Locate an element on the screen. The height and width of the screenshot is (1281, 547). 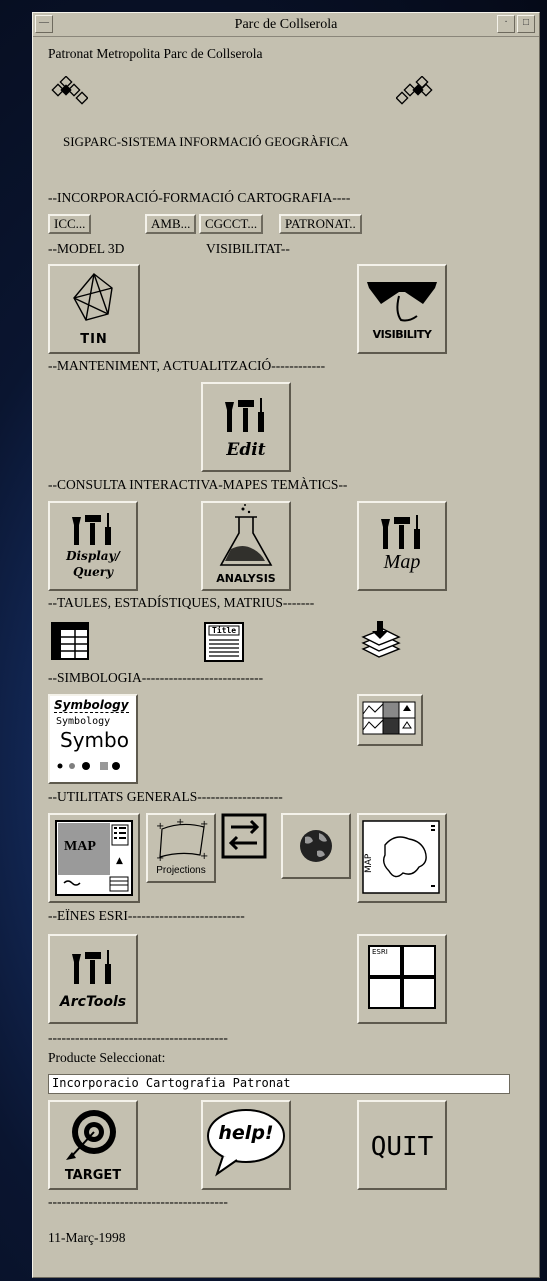
layers-button is located at coordinates (380, 642).